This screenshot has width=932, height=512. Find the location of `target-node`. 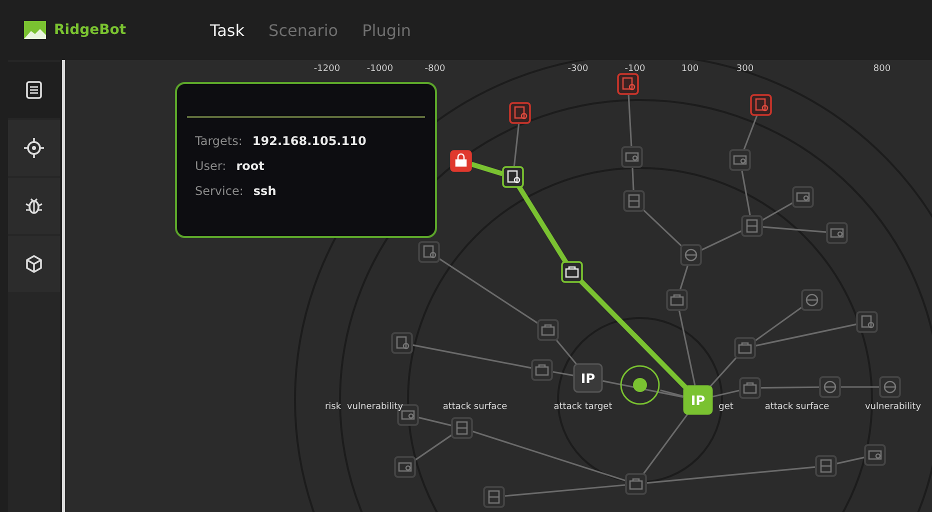

target-node is located at coordinates (640, 385).